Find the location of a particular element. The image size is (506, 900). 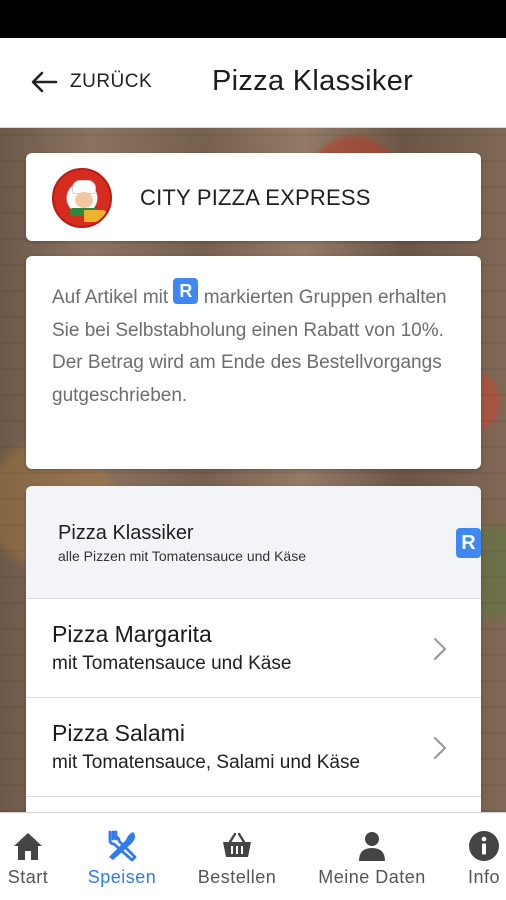

shop-logo is located at coordinates (82, 198).